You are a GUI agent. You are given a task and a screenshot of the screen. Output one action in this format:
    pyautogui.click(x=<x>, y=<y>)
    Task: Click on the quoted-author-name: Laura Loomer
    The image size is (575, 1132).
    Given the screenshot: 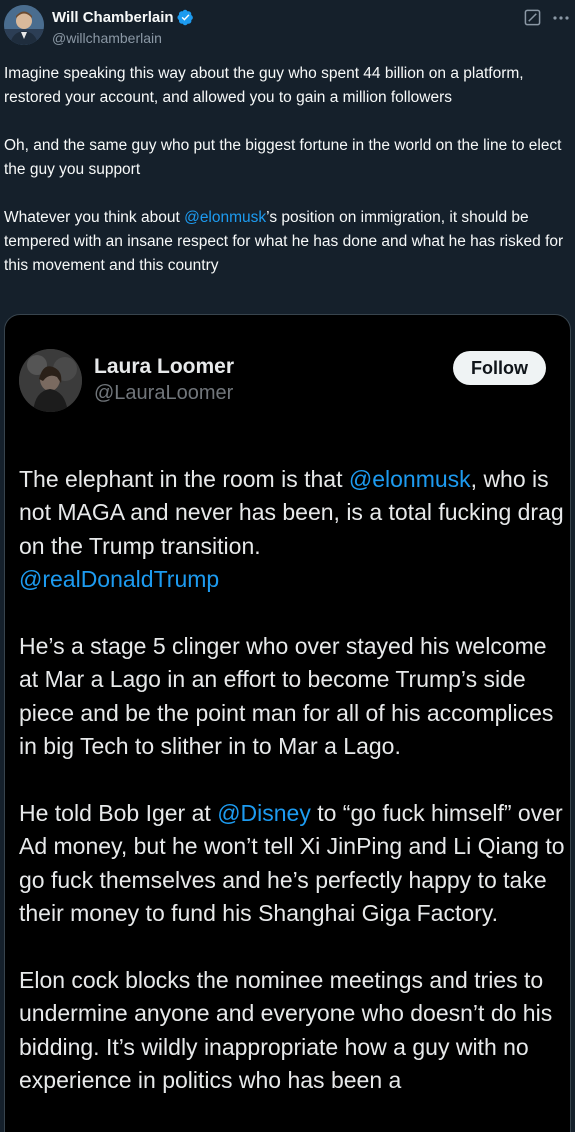 What is the action you would take?
    pyautogui.click(x=164, y=366)
    